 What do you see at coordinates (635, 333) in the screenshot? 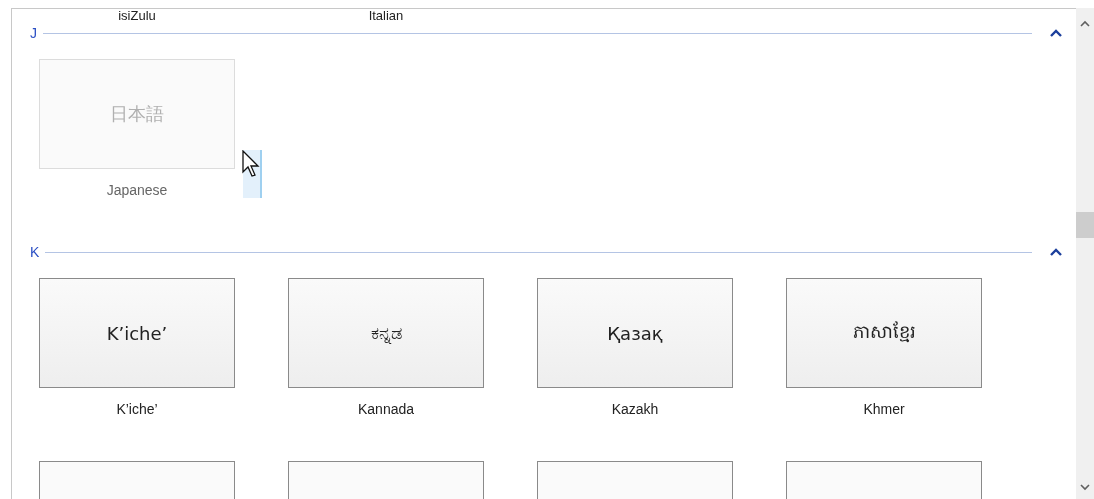
I see `language-tile: Қазақ` at bounding box center [635, 333].